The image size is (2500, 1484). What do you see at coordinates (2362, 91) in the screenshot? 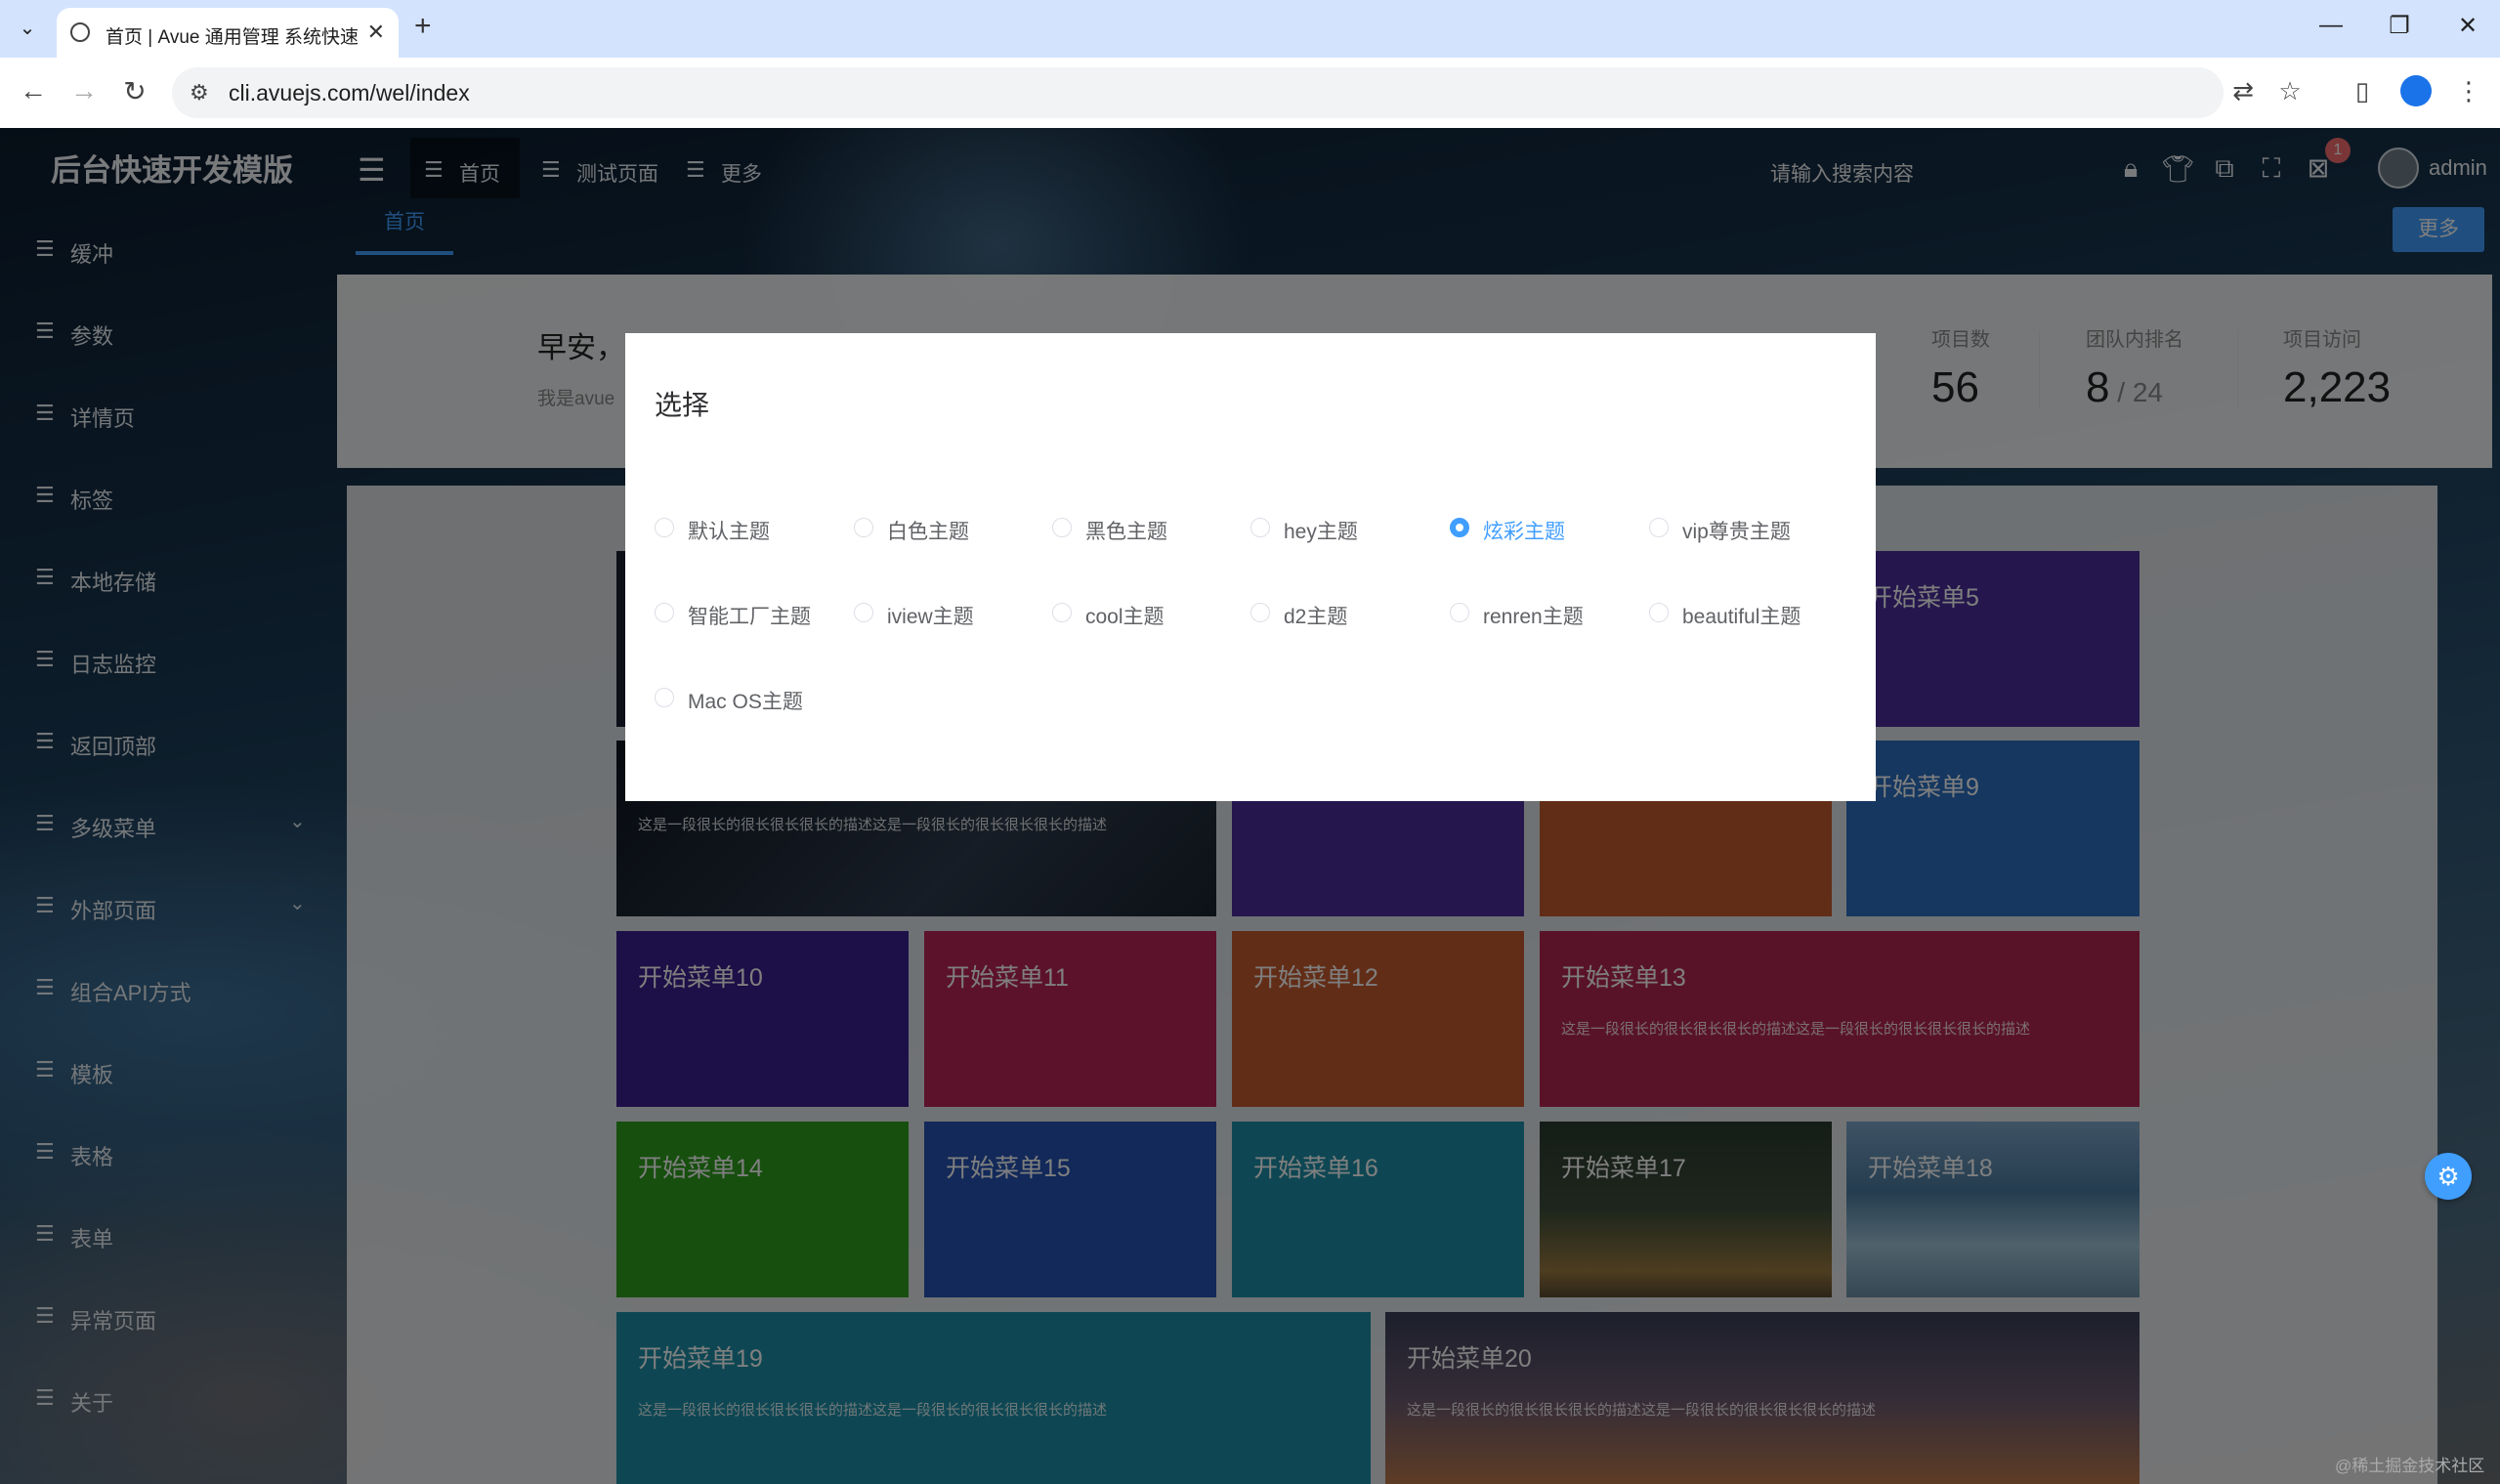
I see `side-panel-icon: ▯` at bounding box center [2362, 91].